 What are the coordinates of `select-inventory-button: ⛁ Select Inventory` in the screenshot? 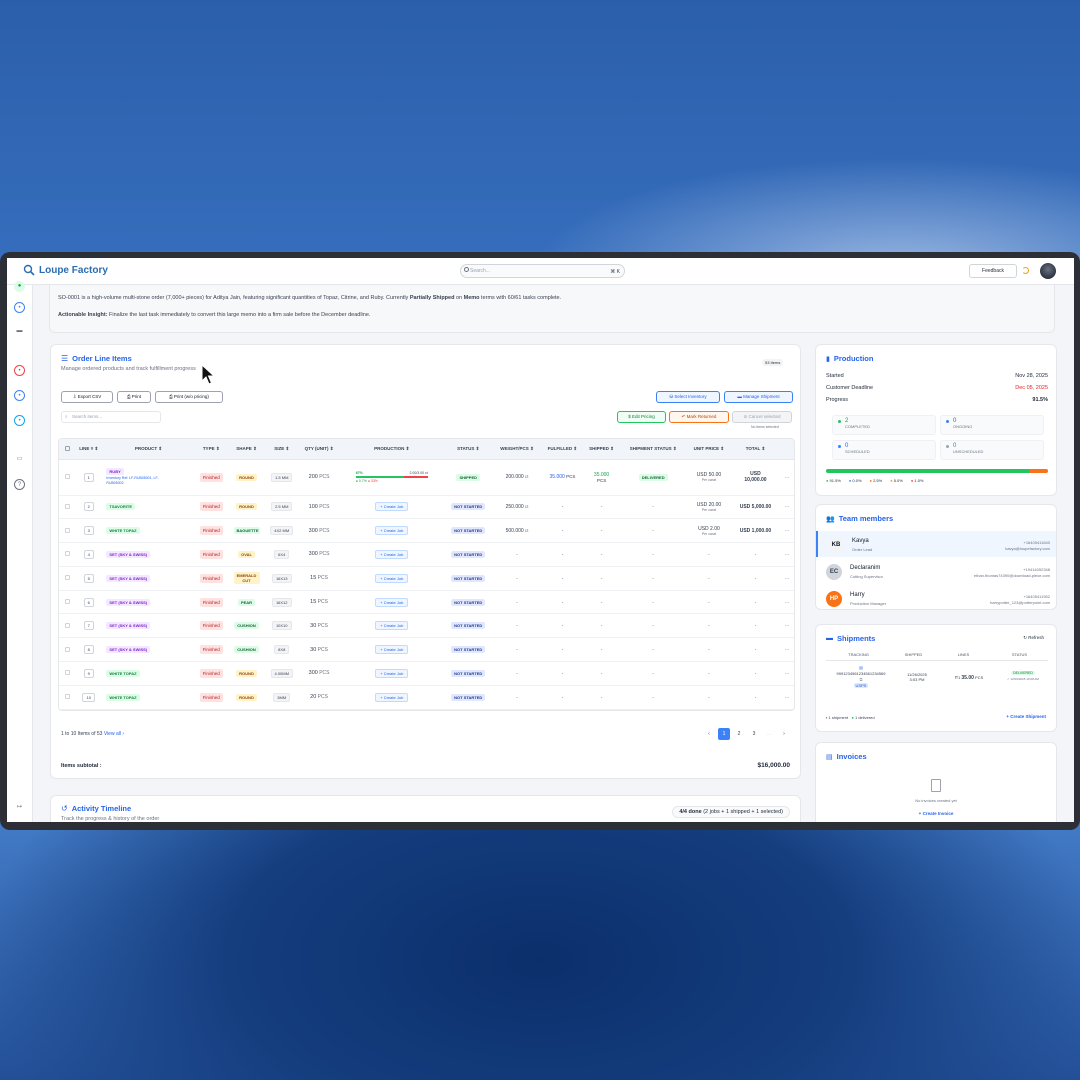 It's located at (688, 397).